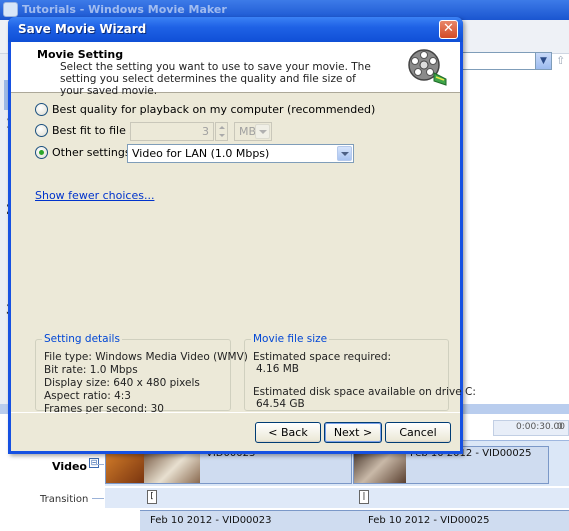 The image size is (569, 531). Describe the element at coordinates (288, 432) in the screenshot. I see `back-button: < Back` at that location.